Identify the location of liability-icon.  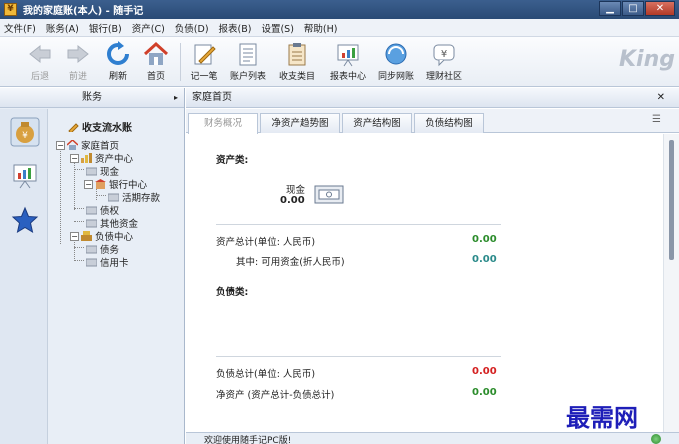
(86, 236).